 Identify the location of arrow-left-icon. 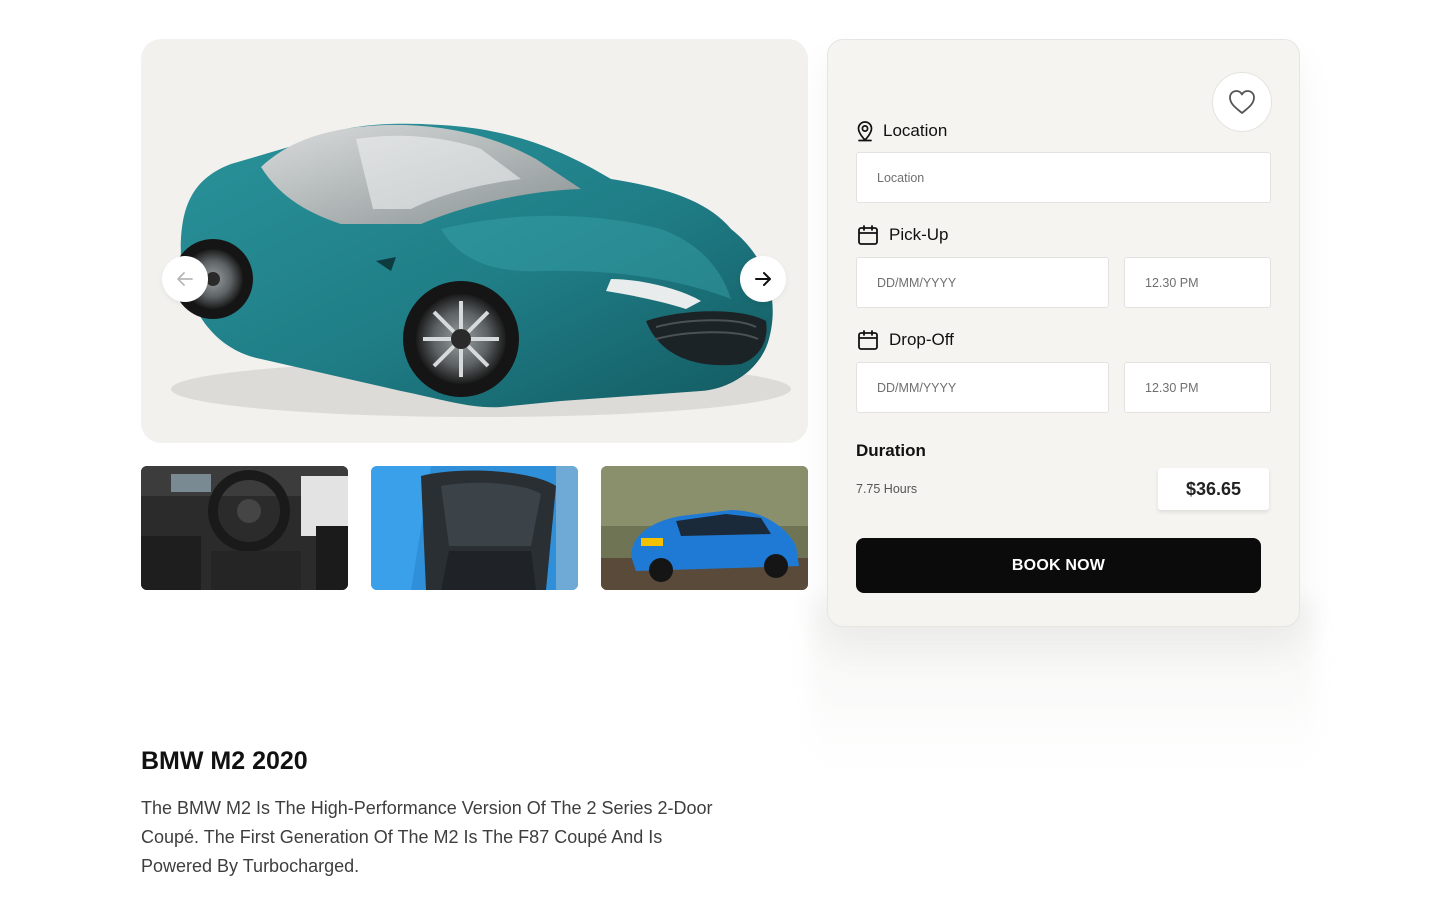
(185, 279).